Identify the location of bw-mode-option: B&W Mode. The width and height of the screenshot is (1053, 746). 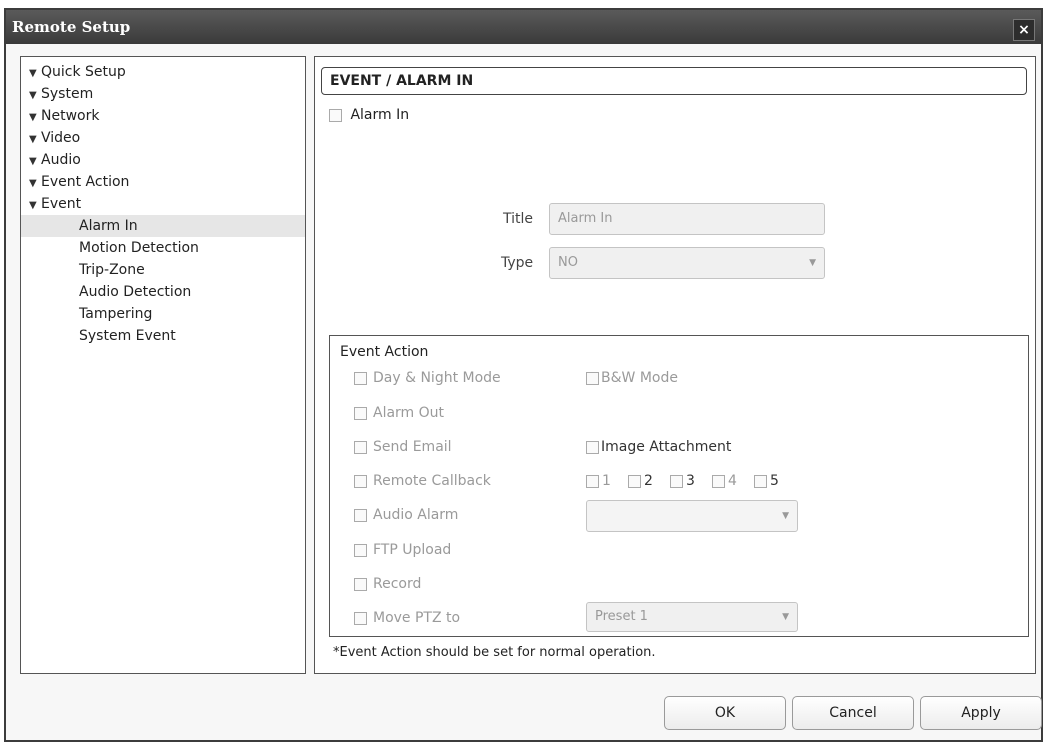
(632, 378).